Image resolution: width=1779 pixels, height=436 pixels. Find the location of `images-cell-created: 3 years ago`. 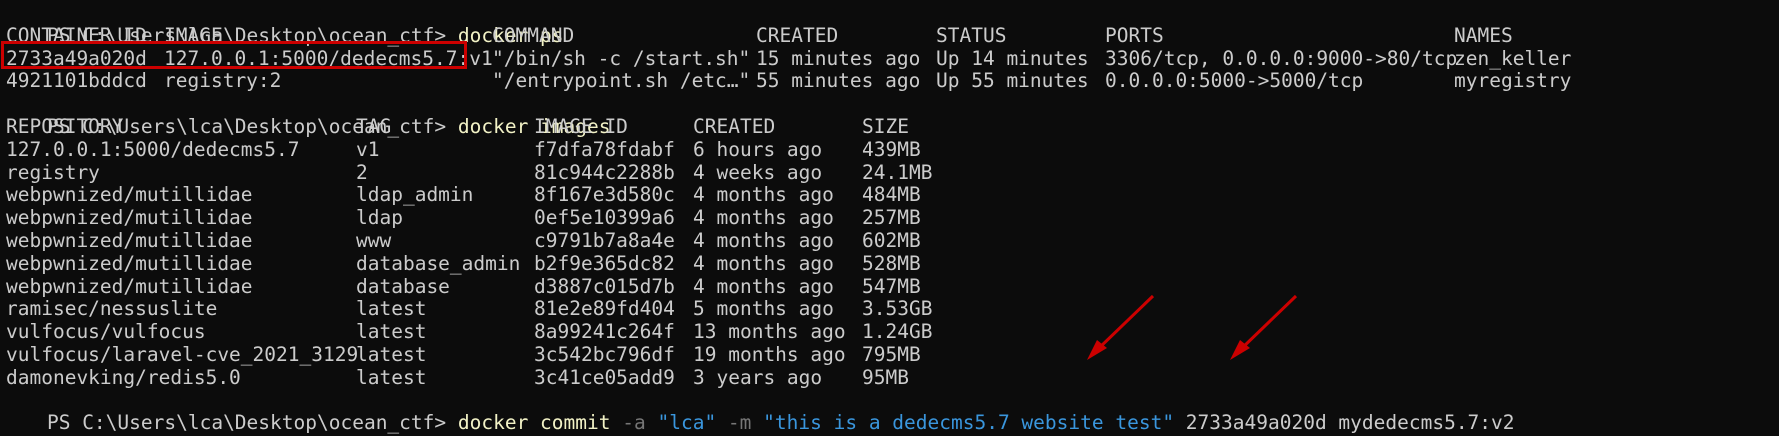

images-cell-created: 3 years ago is located at coordinates (758, 377).